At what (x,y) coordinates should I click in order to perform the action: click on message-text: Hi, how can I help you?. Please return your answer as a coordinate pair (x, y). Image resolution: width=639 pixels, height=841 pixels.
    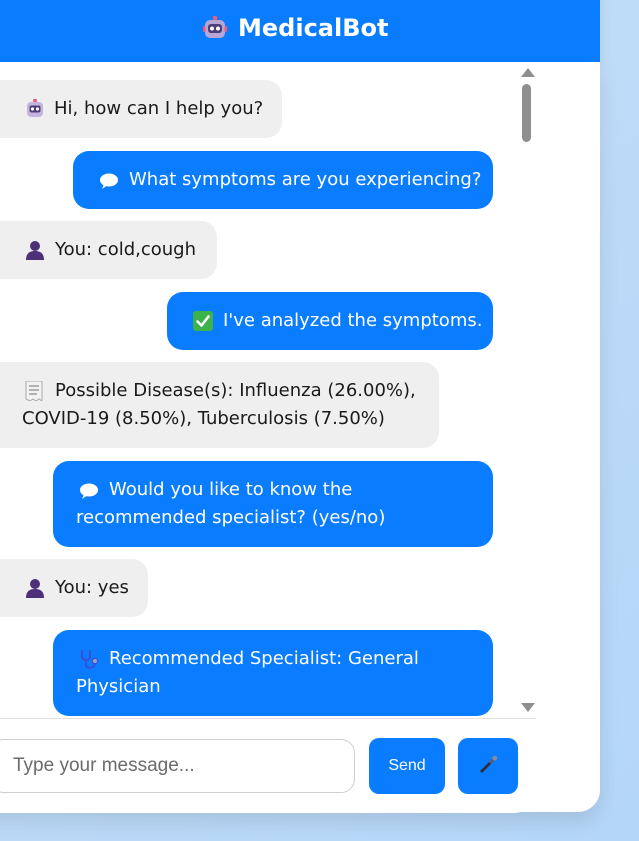
    Looking at the image, I should click on (159, 108).